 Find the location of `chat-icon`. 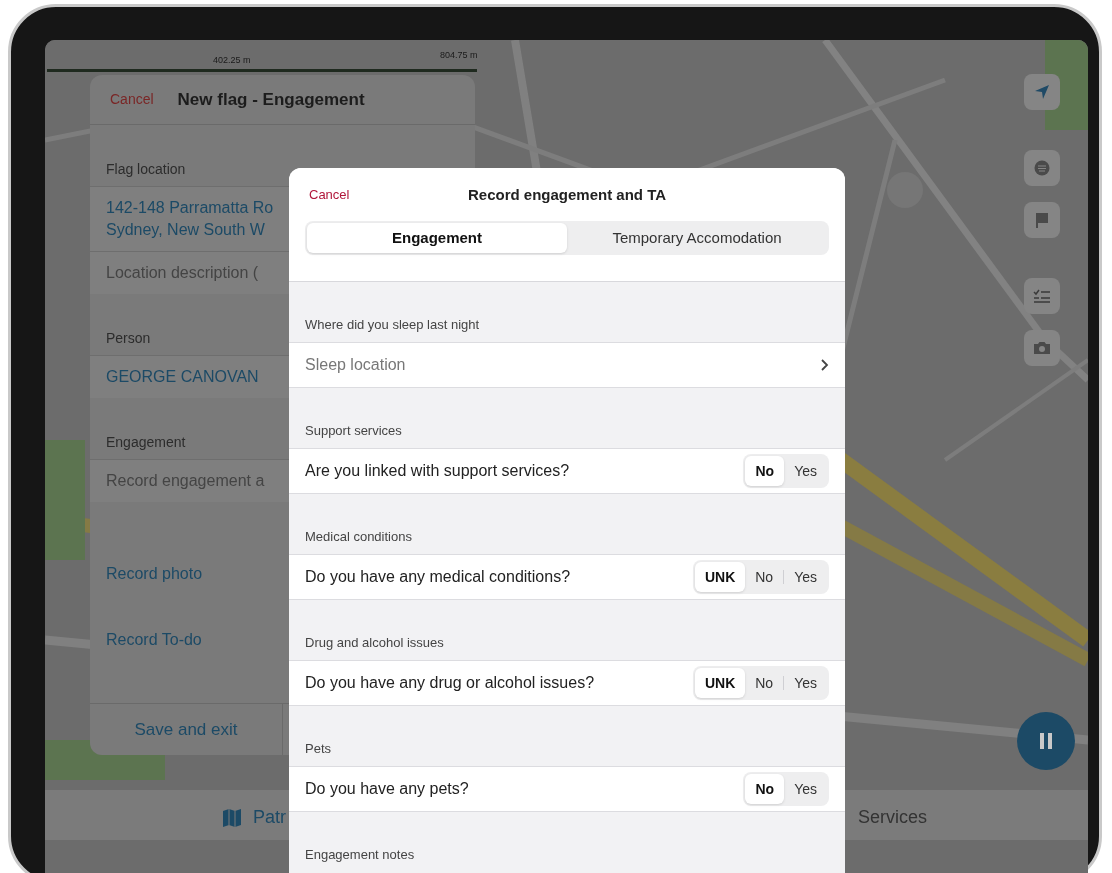

chat-icon is located at coordinates (1042, 168).